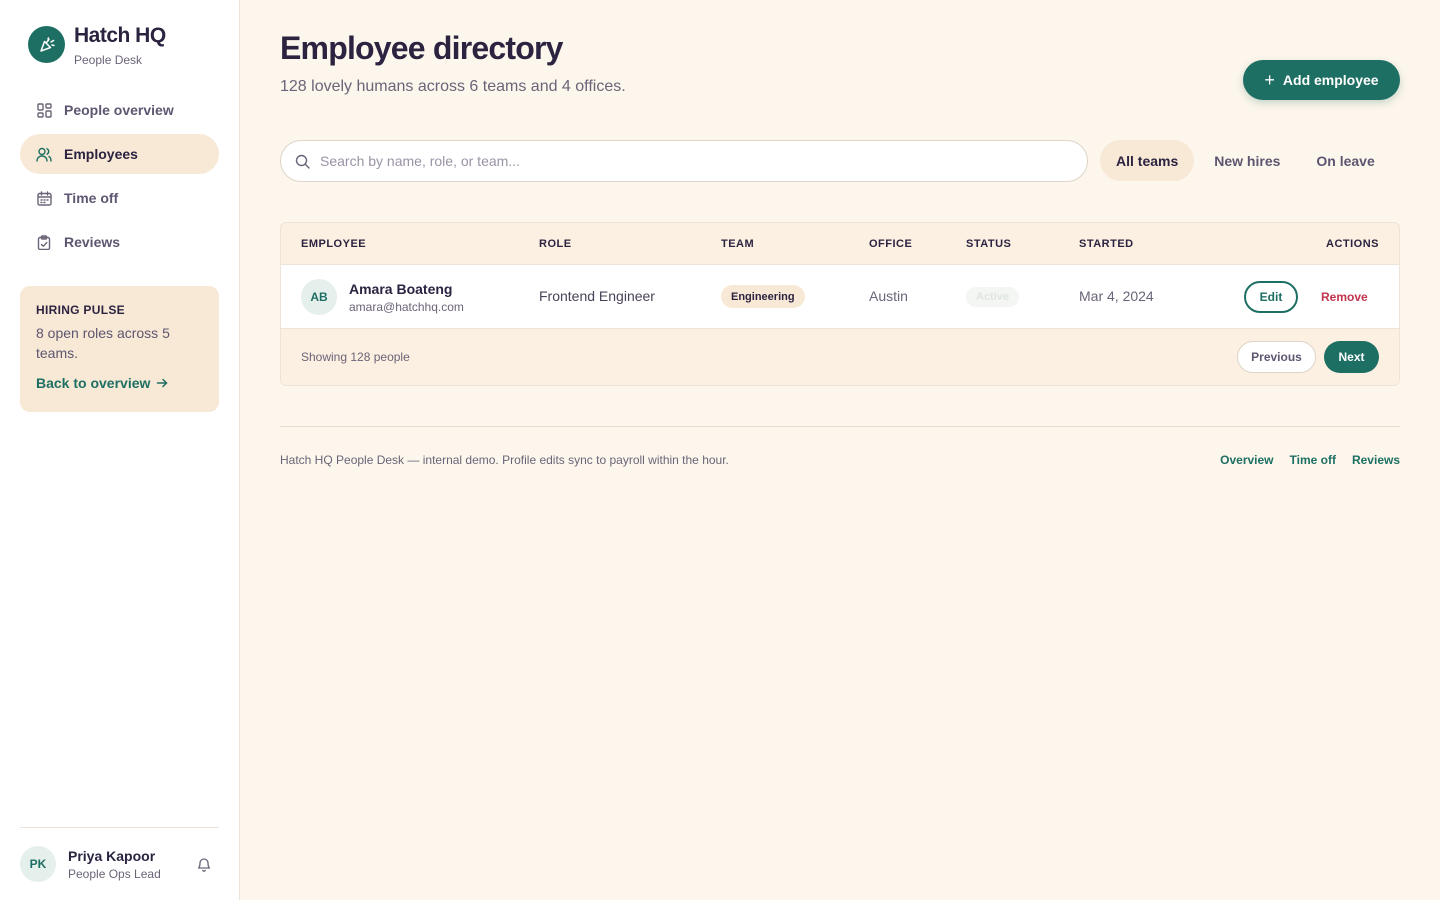 This screenshot has width=1440, height=900. Describe the element at coordinates (1116, 296) in the screenshot. I see `employee-start-date: Mar 4, 2024` at that location.